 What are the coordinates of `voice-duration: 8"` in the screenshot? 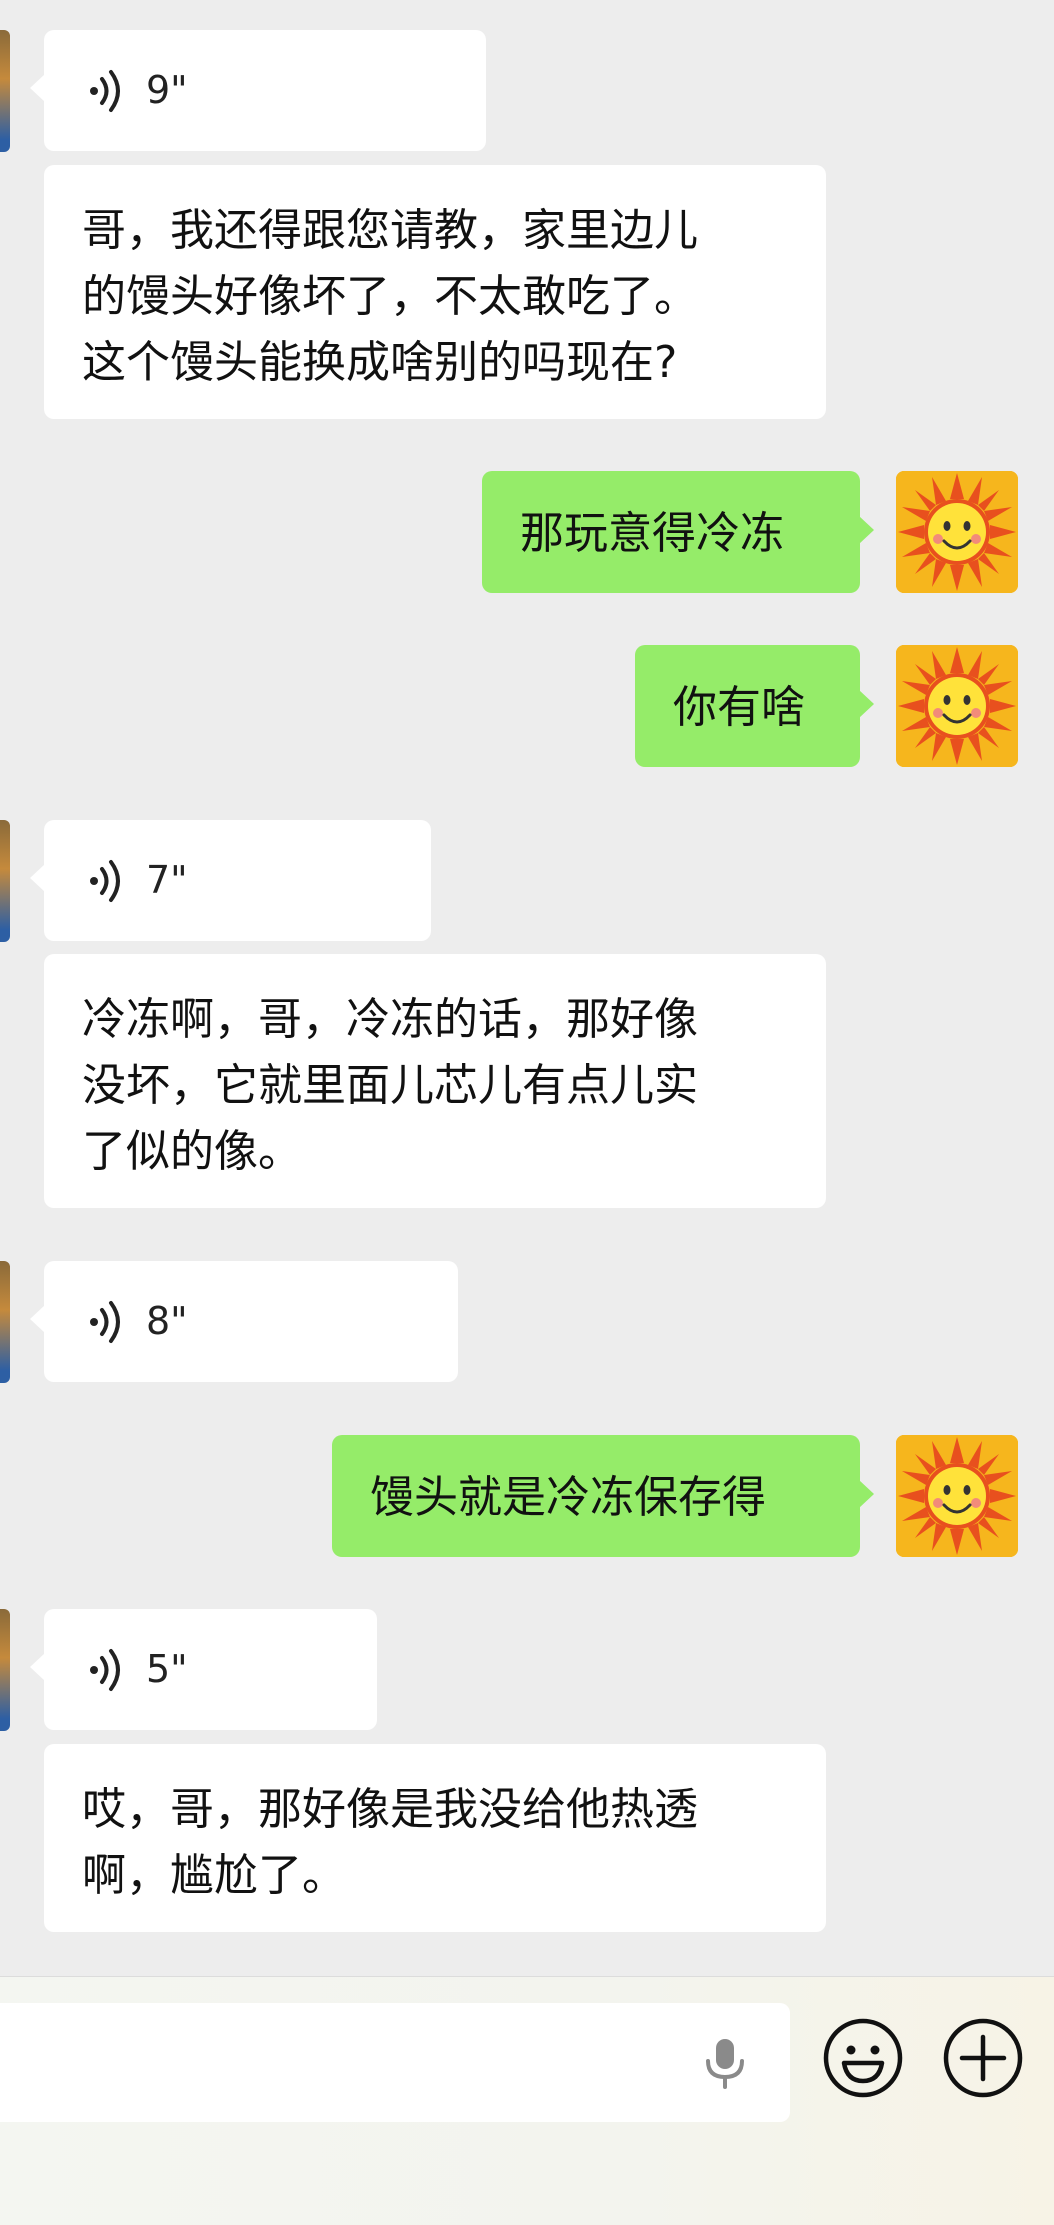 It's located at (167, 1321).